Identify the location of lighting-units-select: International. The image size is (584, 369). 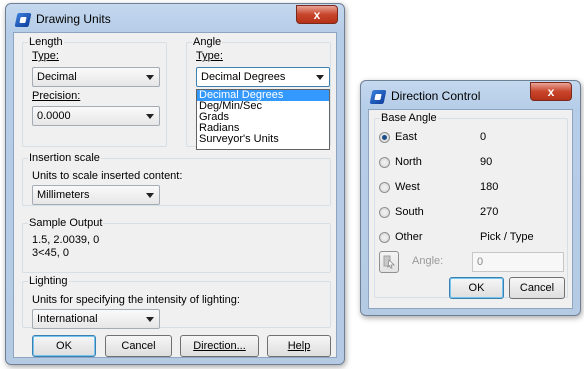
(96, 319).